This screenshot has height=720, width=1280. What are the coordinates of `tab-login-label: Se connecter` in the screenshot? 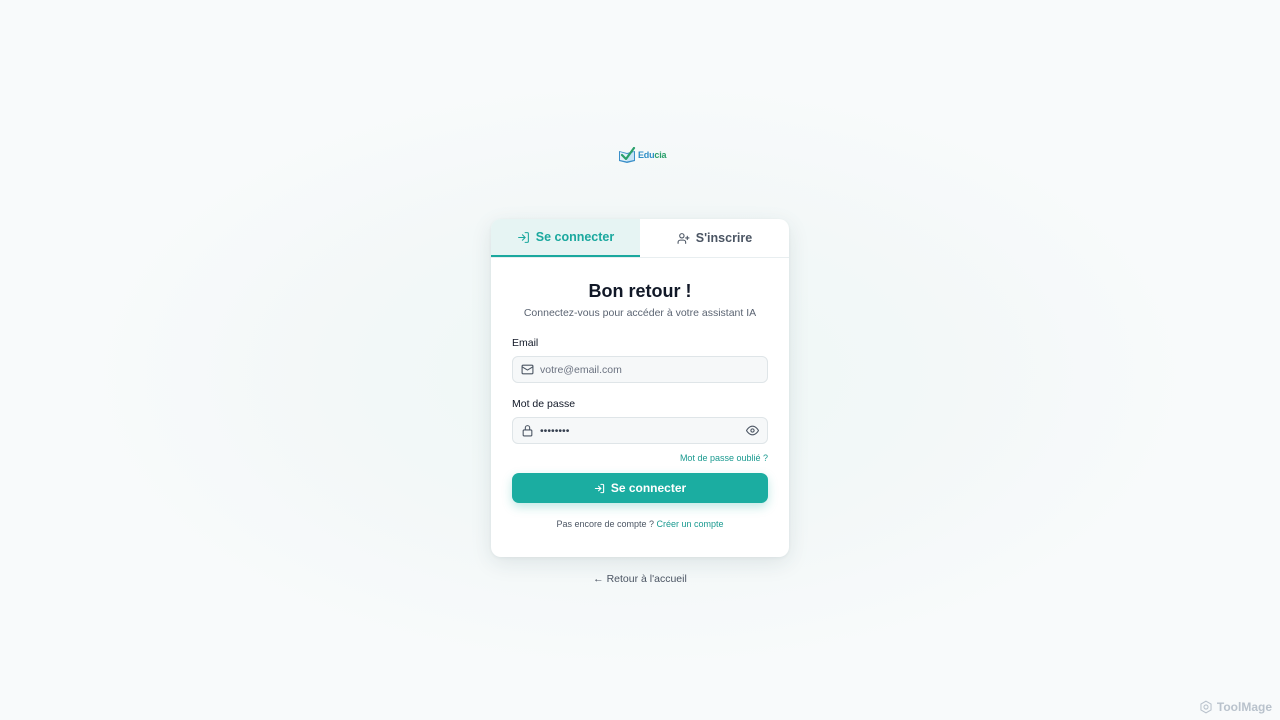 It's located at (575, 237).